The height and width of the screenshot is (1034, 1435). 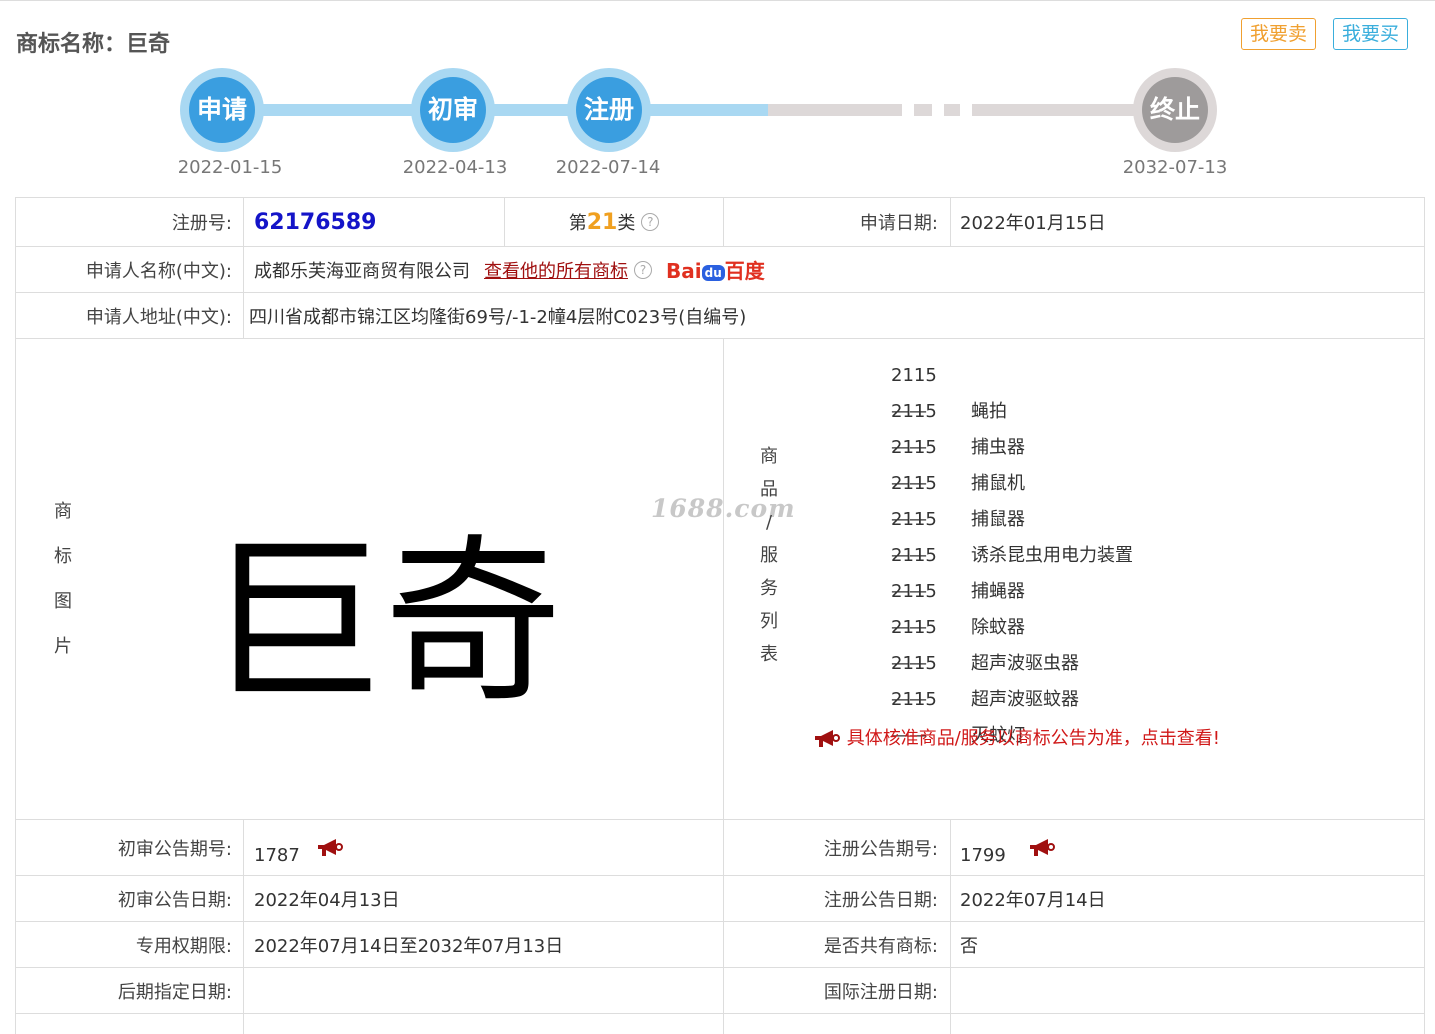 What do you see at coordinates (958, 717) in the screenshot?
I see `list-item: 2115—— 灭蚊灯` at bounding box center [958, 717].